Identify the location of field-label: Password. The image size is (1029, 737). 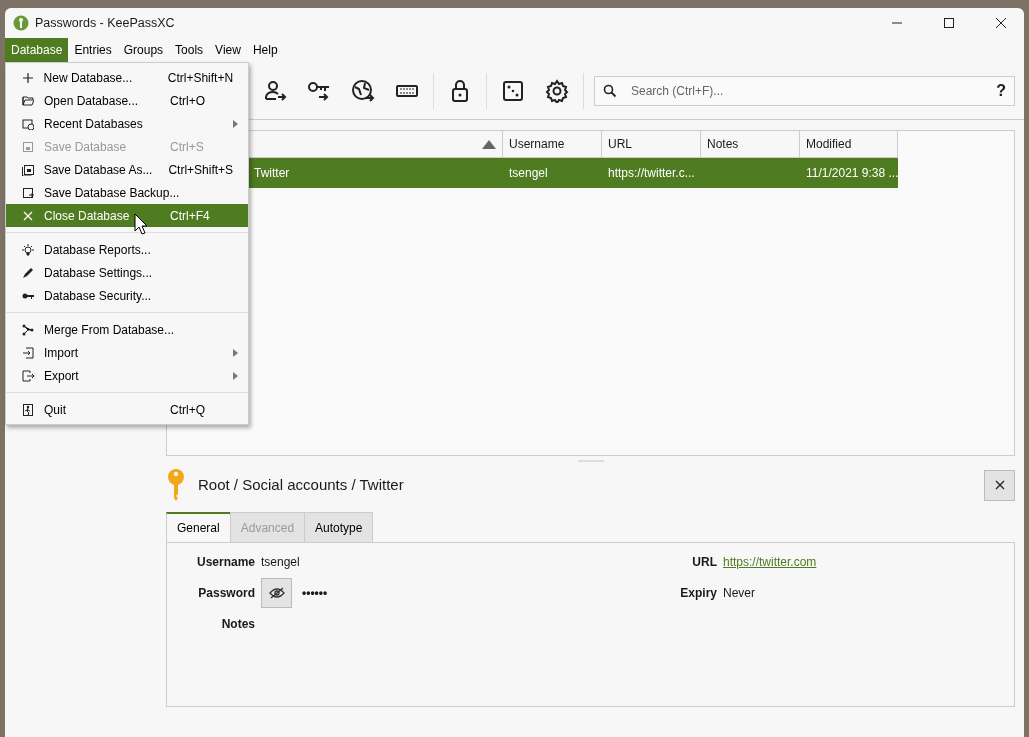
(226, 593).